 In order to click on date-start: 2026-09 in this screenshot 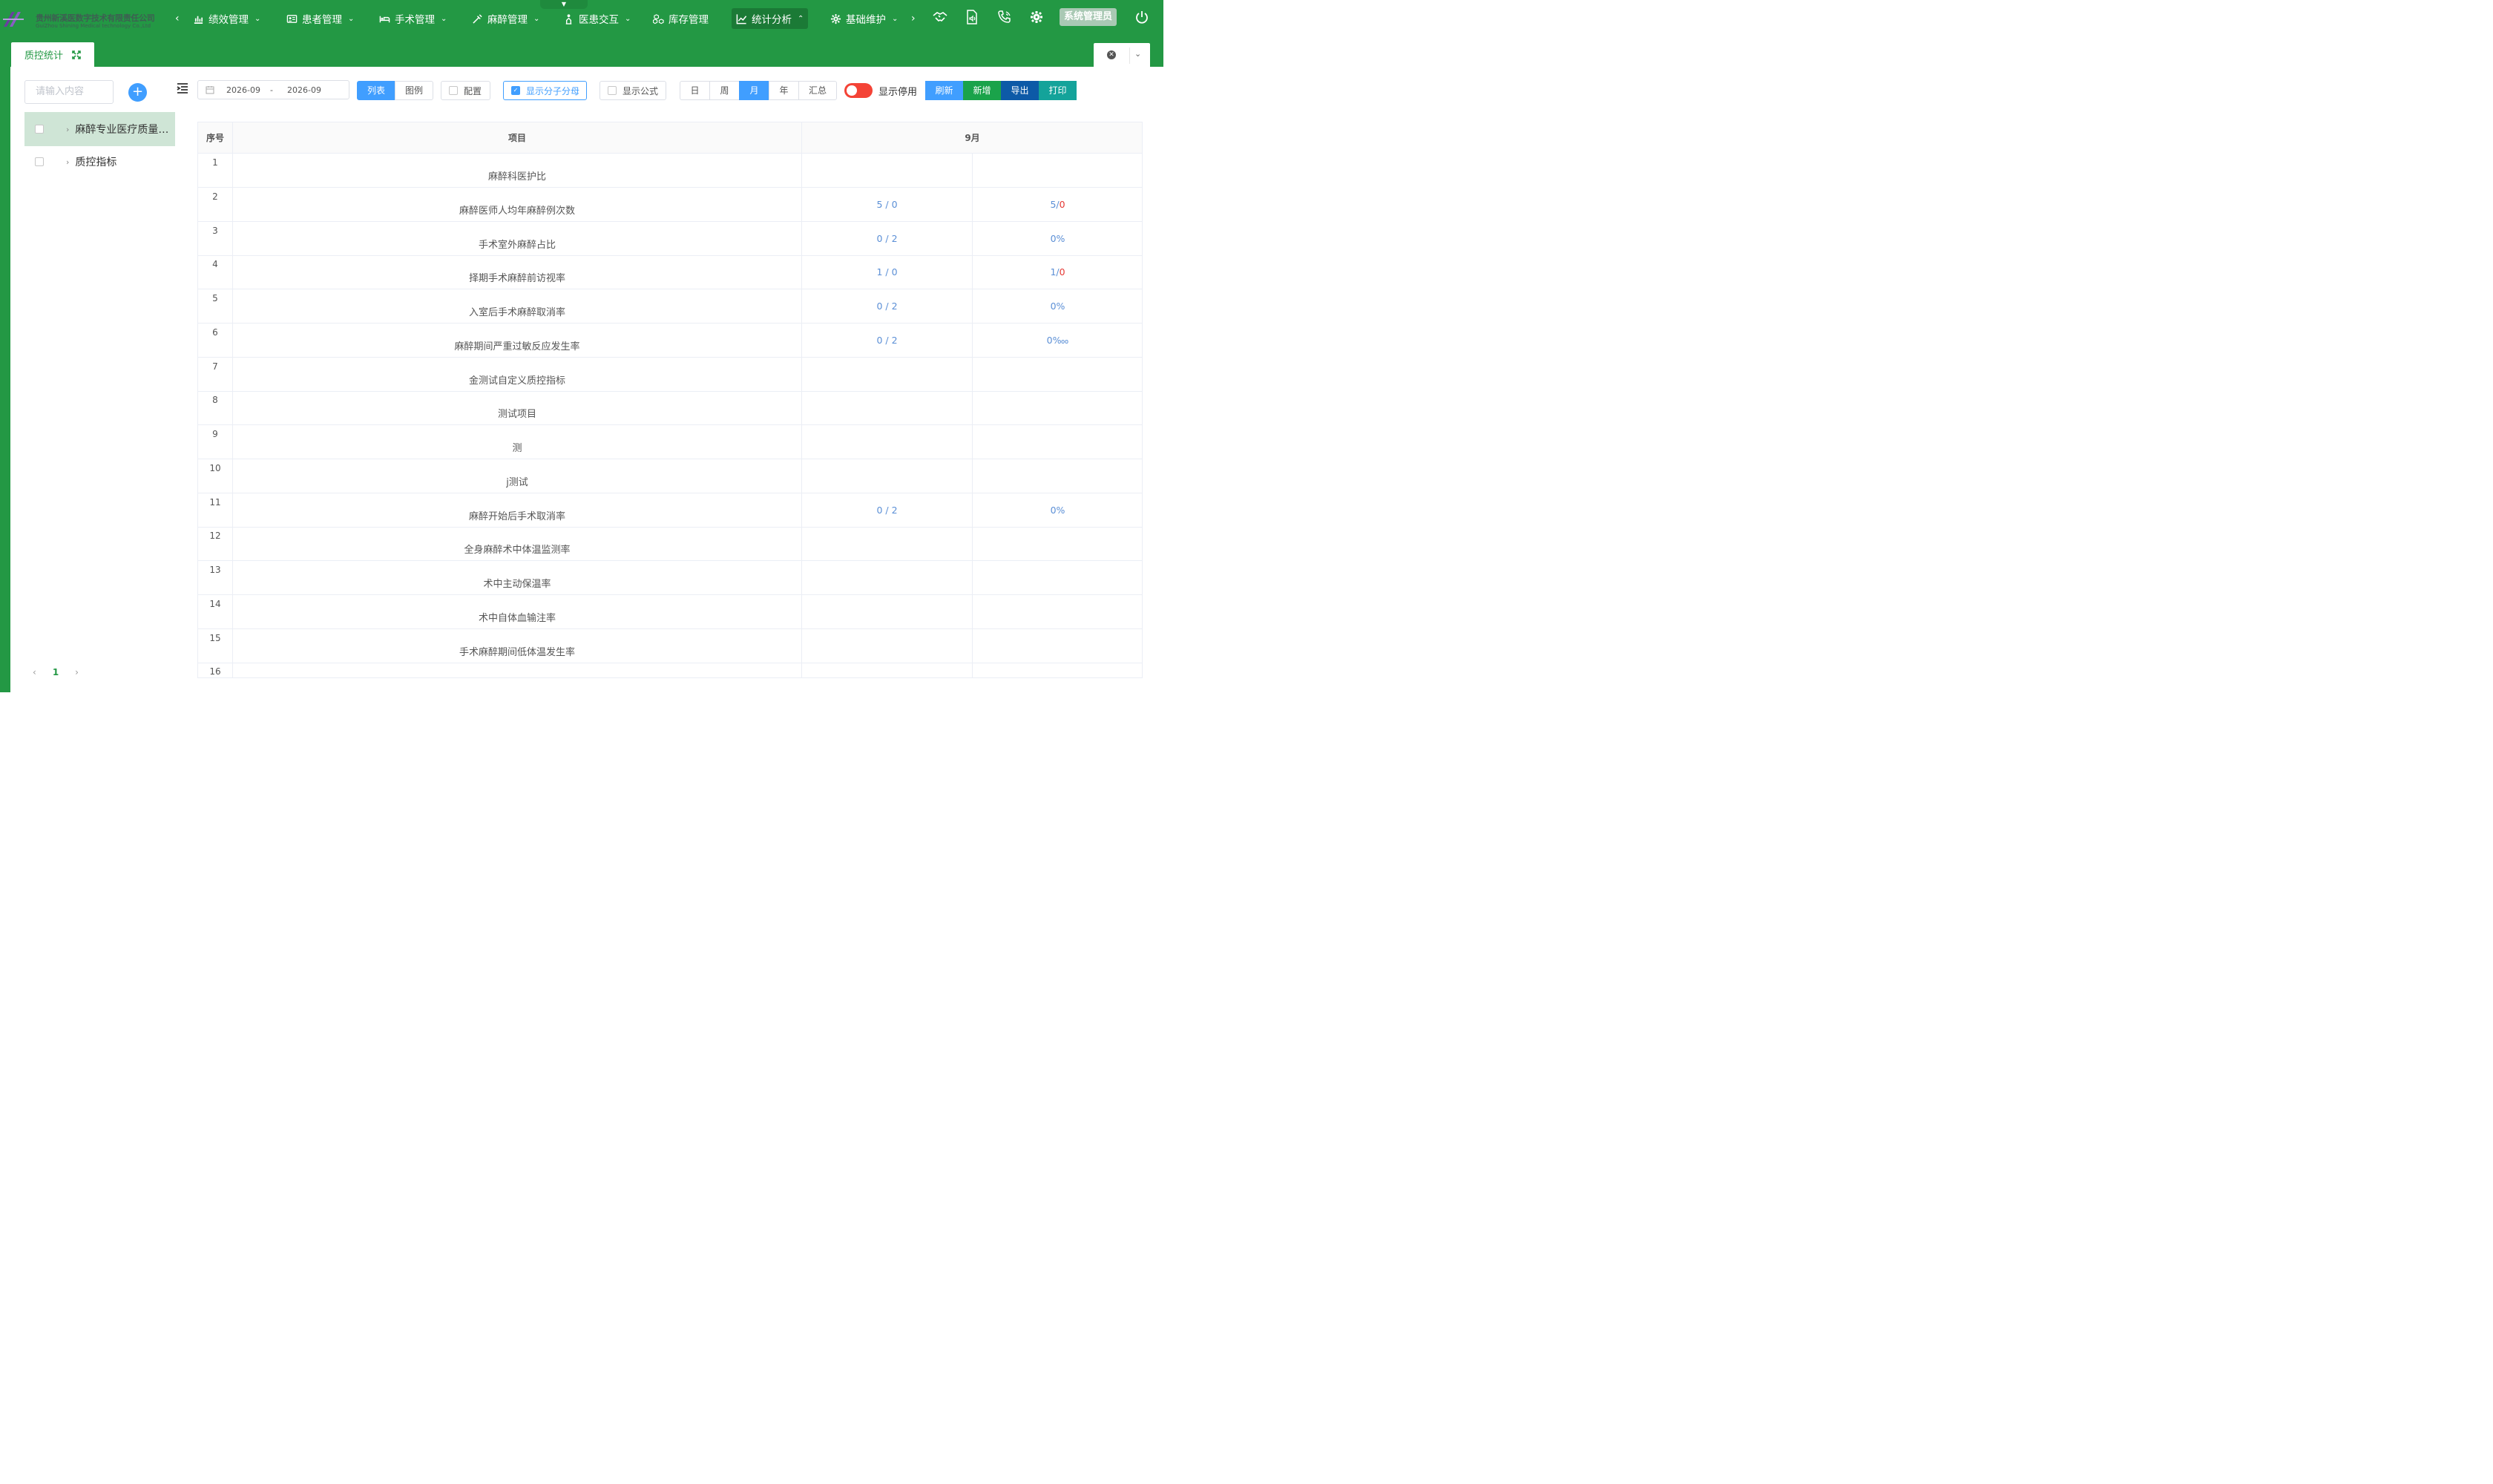, I will do `click(243, 90)`.